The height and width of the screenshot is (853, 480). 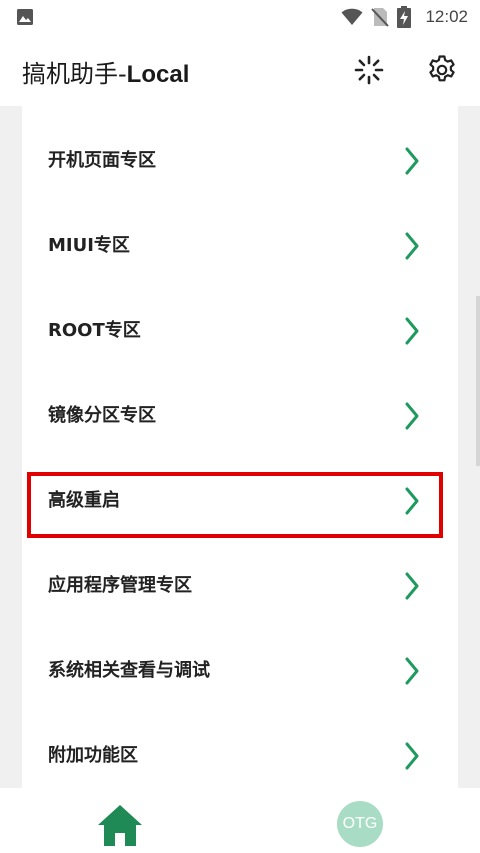 I want to click on menu-item-label: 镜像分区专区, so click(x=102, y=415).